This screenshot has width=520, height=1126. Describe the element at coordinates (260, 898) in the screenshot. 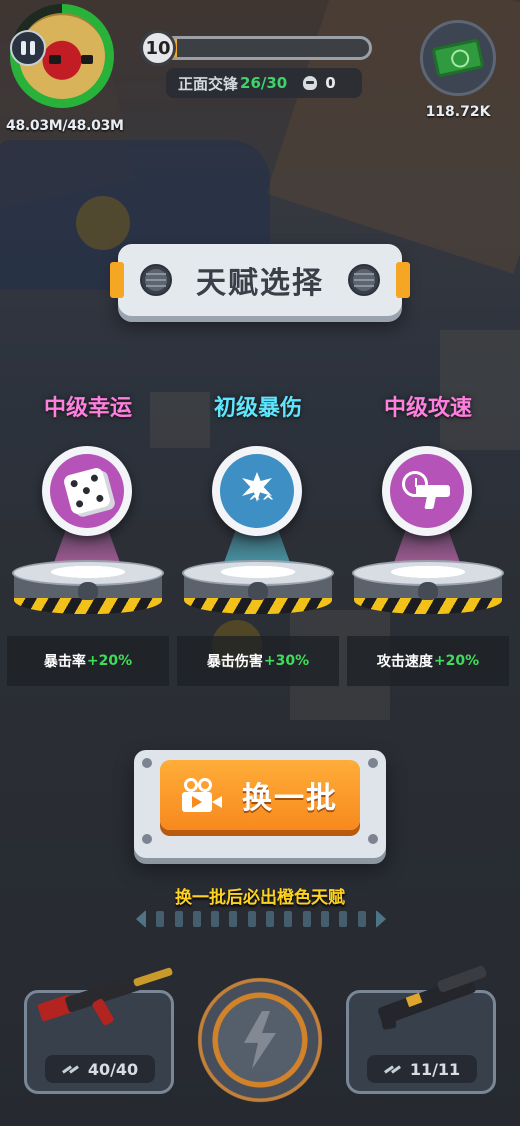

I see `refresh-hint: 换一批后必出橙色天赋` at that location.